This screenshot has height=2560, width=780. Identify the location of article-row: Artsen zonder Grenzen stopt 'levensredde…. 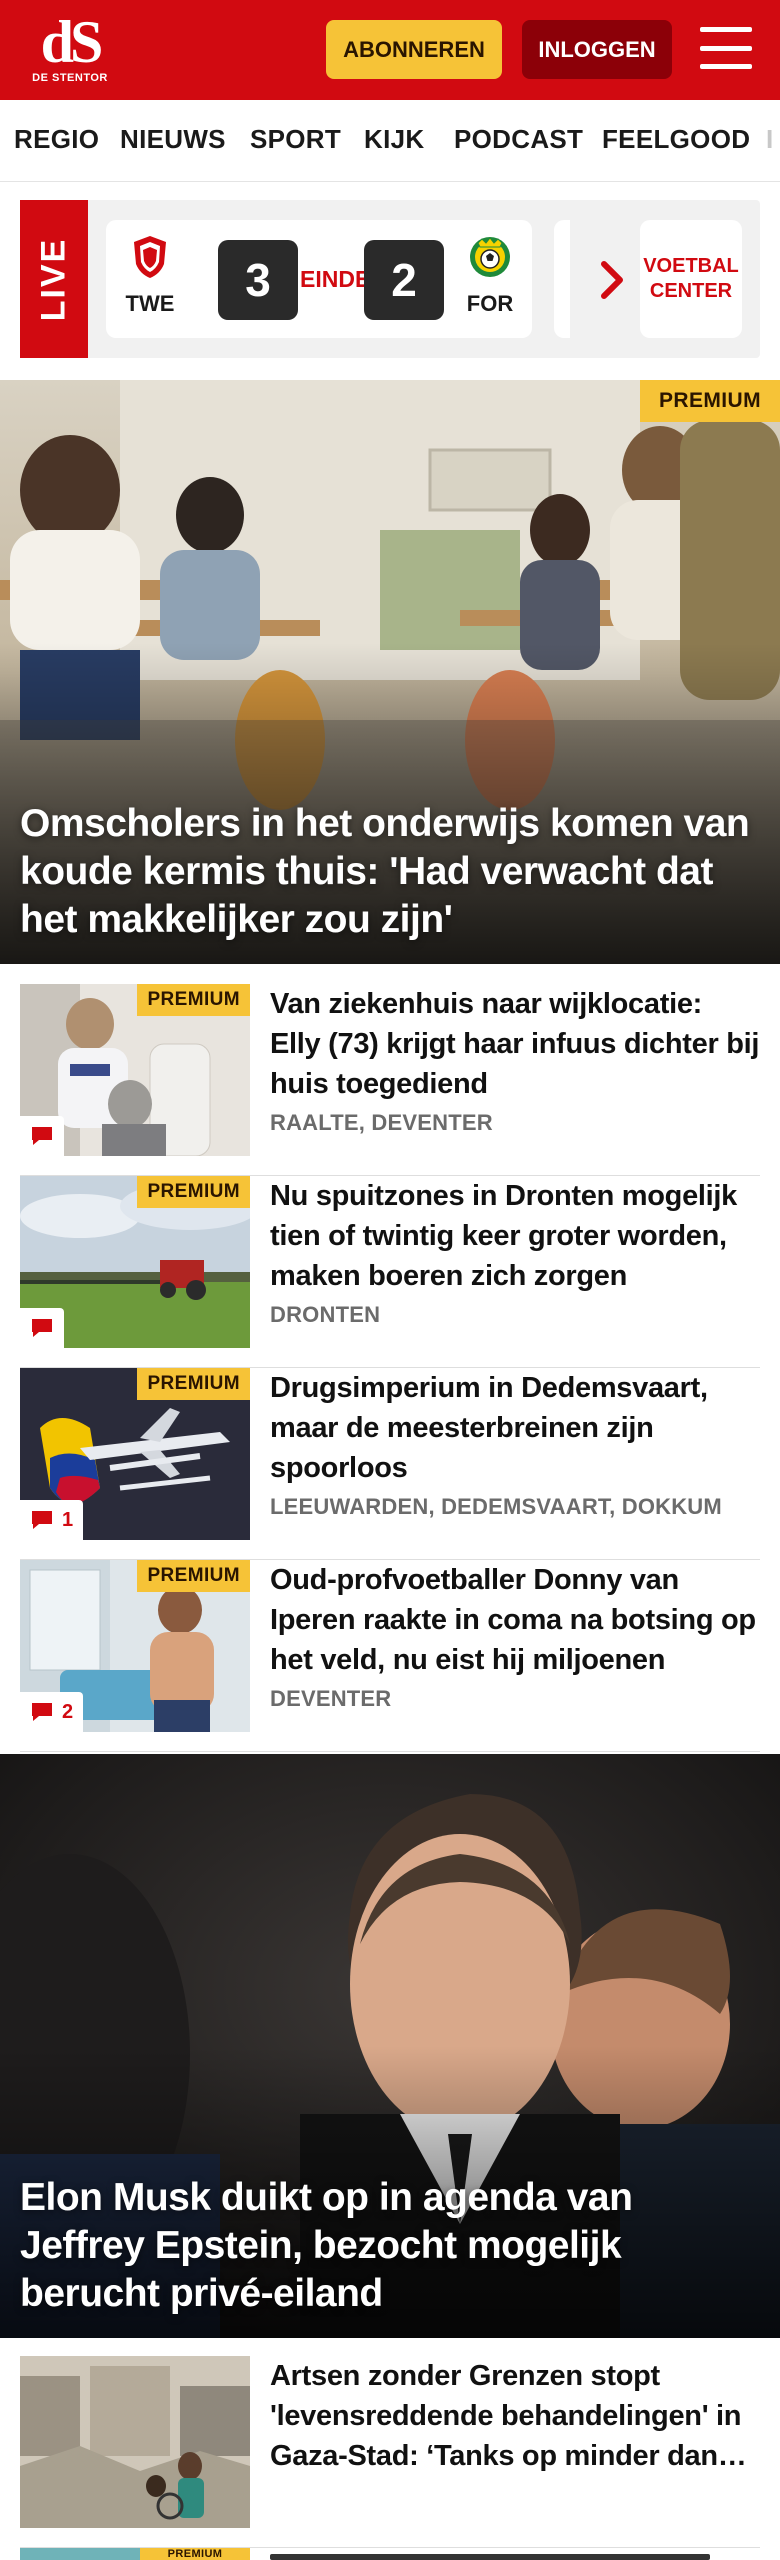
(390, 2452).